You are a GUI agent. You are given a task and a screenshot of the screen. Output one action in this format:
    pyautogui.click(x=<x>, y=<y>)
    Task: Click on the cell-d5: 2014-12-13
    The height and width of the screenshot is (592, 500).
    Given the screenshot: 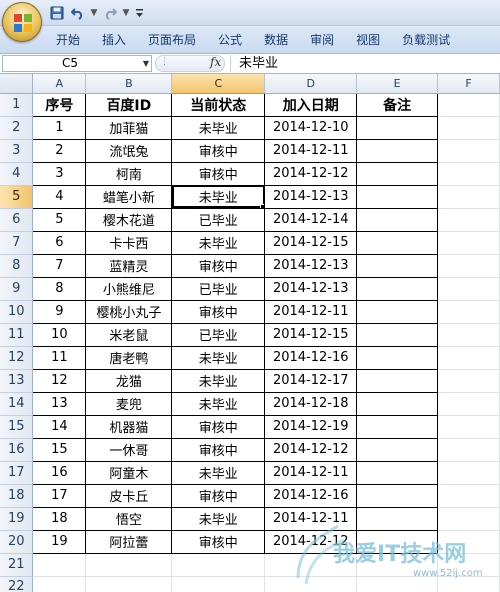 What is the action you would take?
    pyautogui.click(x=311, y=196)
    